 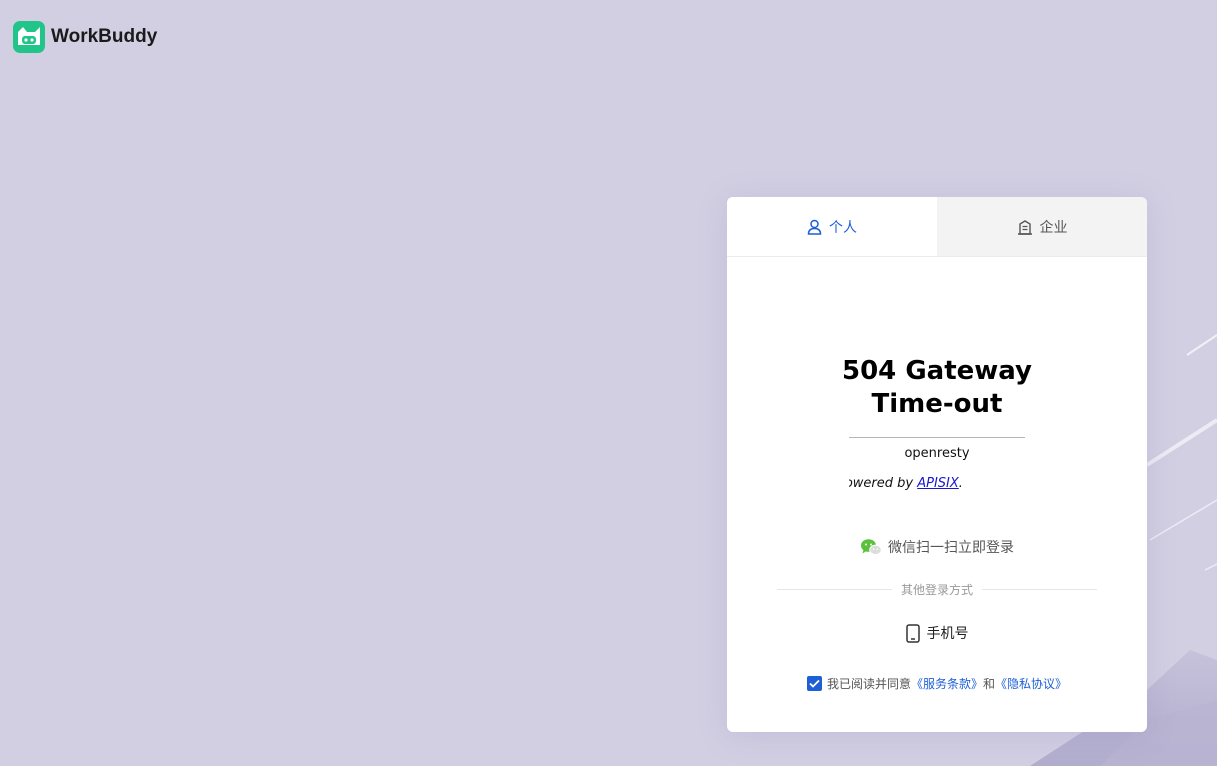 I want to click on error-title-line1: 504 Gateway, so click(x=937, y=371).